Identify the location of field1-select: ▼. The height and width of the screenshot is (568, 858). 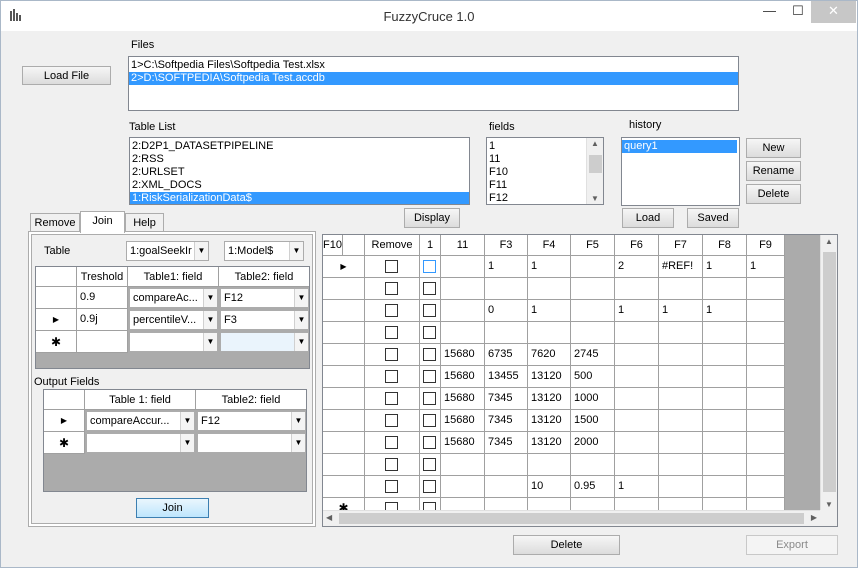
(173, 342).